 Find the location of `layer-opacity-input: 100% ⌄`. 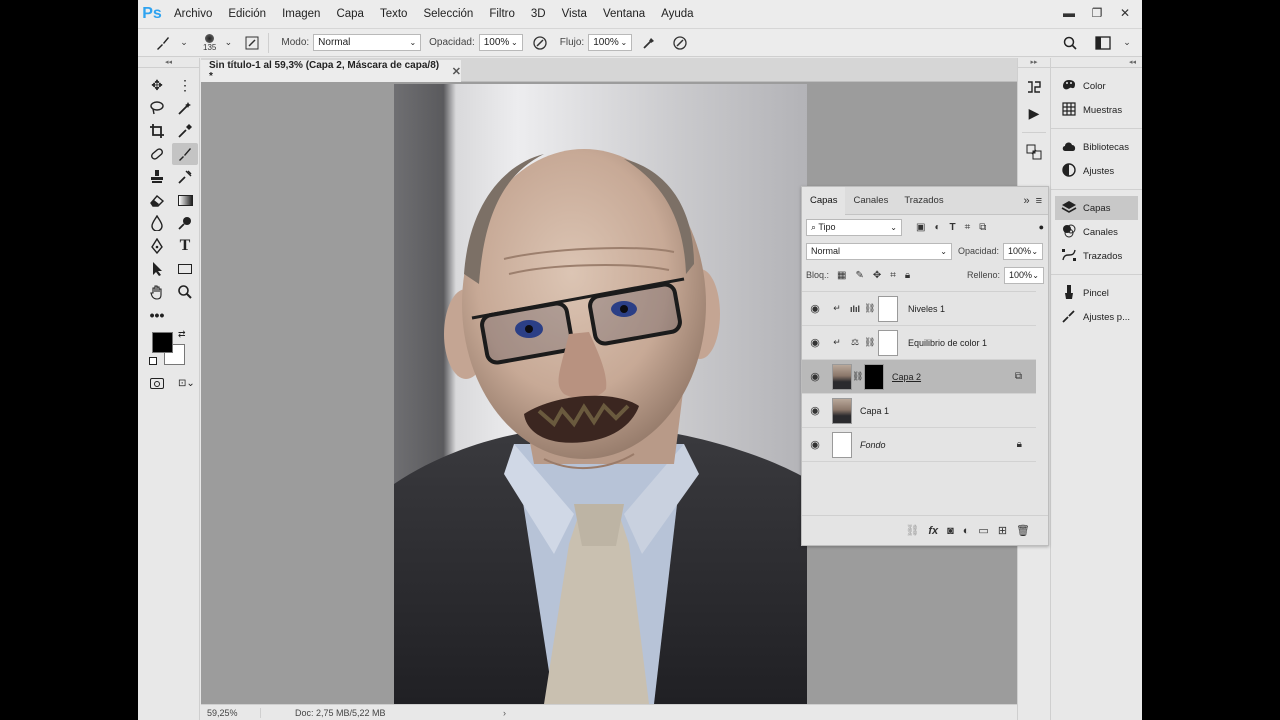

layer-opacity-input: 100% ⌄ is located at coordinates (1023, 251).